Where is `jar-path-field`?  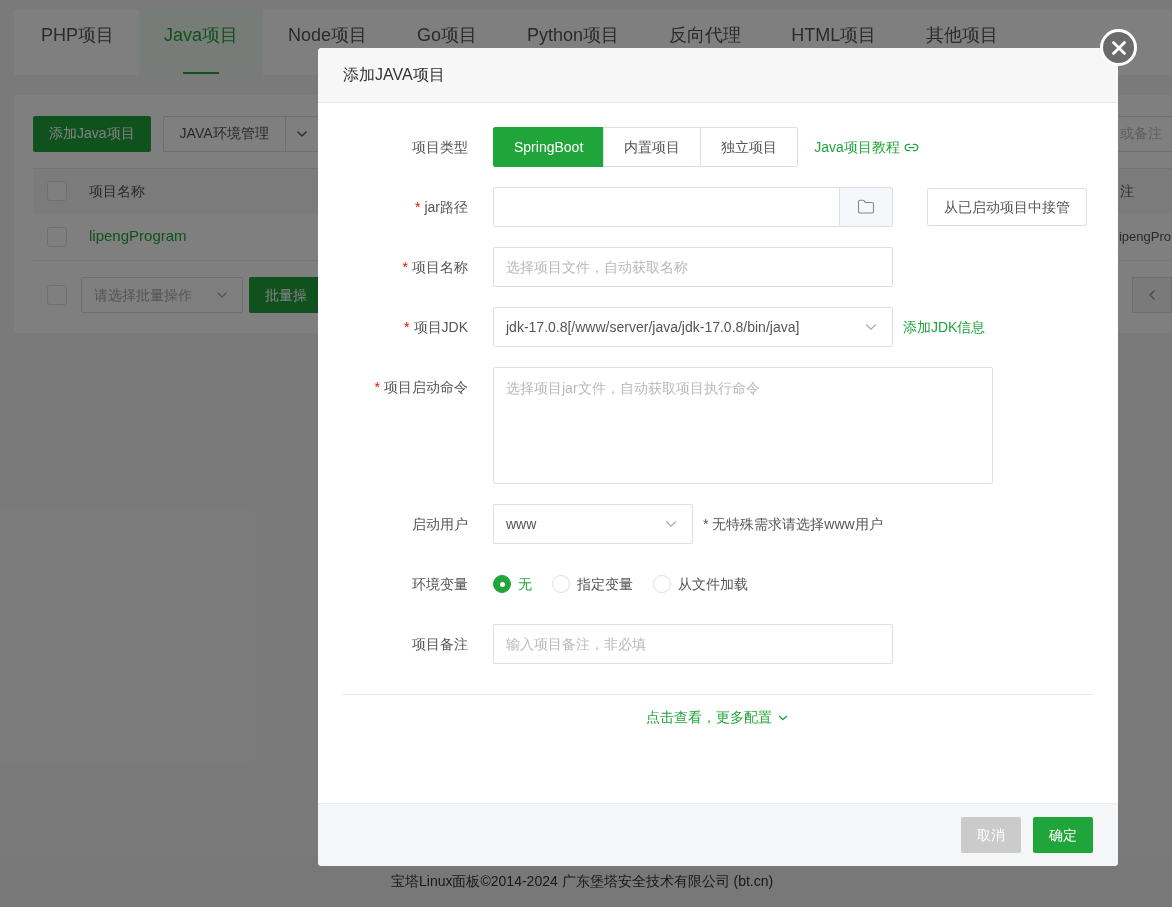
jar-path-field is located at coordinates (693, 207).